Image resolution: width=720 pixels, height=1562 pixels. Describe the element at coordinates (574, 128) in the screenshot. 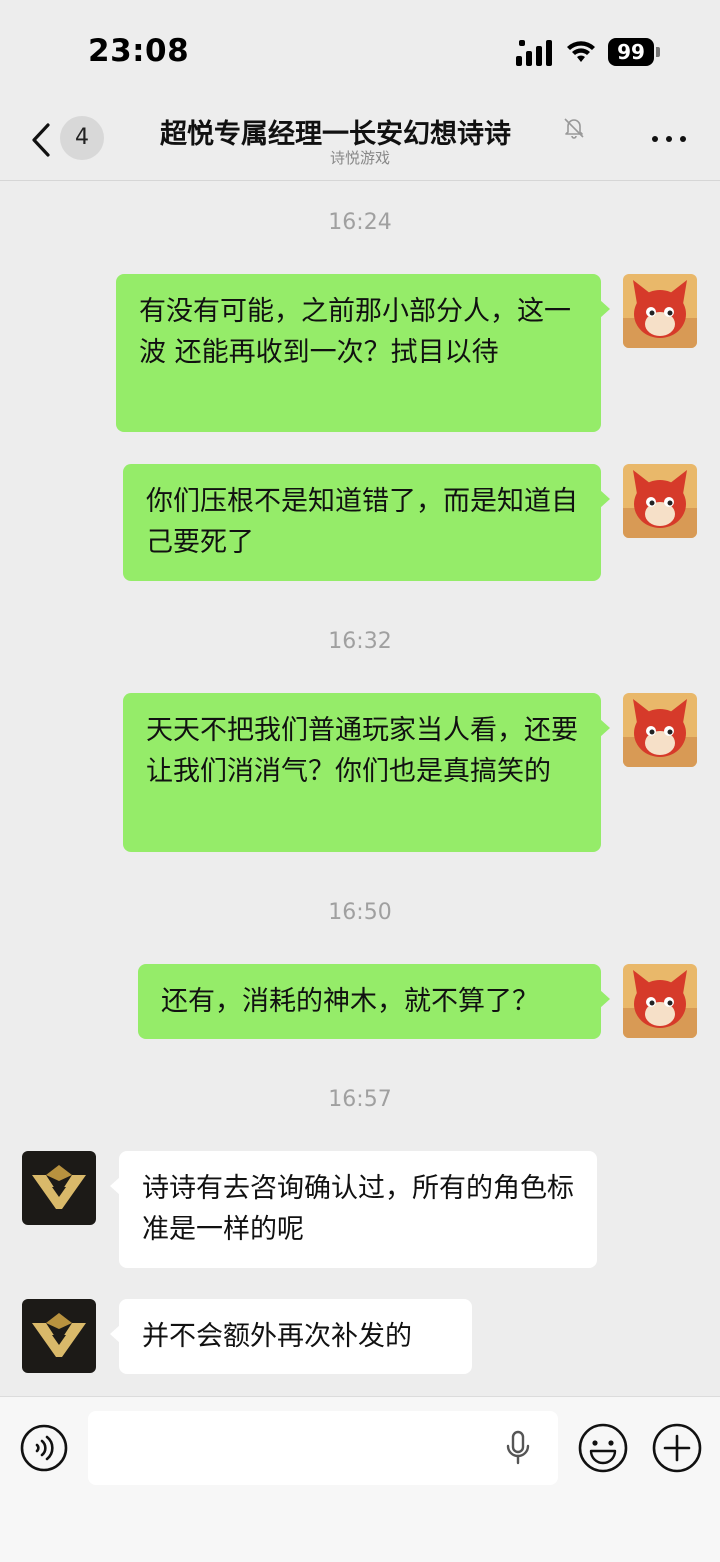

I see `bell-off-icon` at that location.